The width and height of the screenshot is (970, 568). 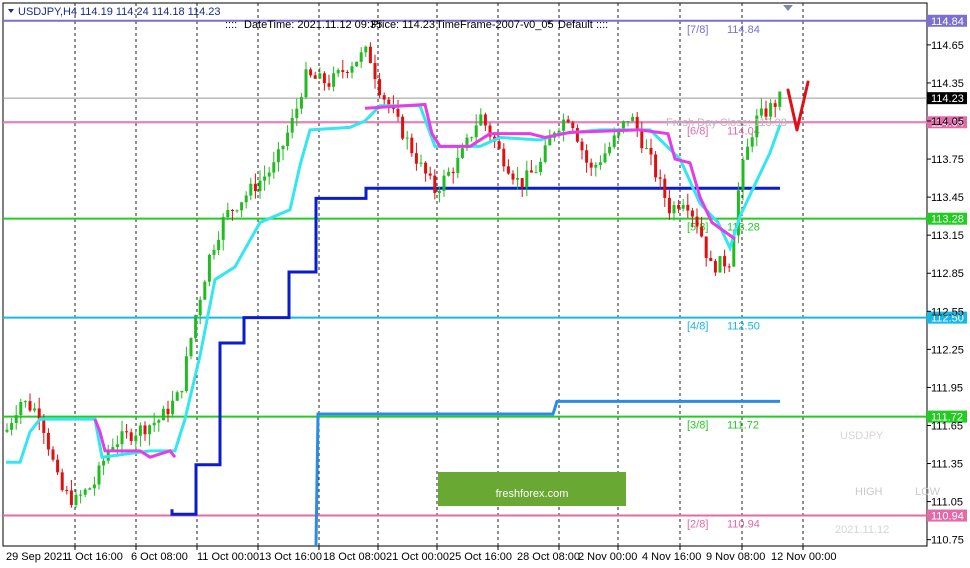 I want to click on x-tick-label: 11 Oct 00:00, so click(x=228, y=557).